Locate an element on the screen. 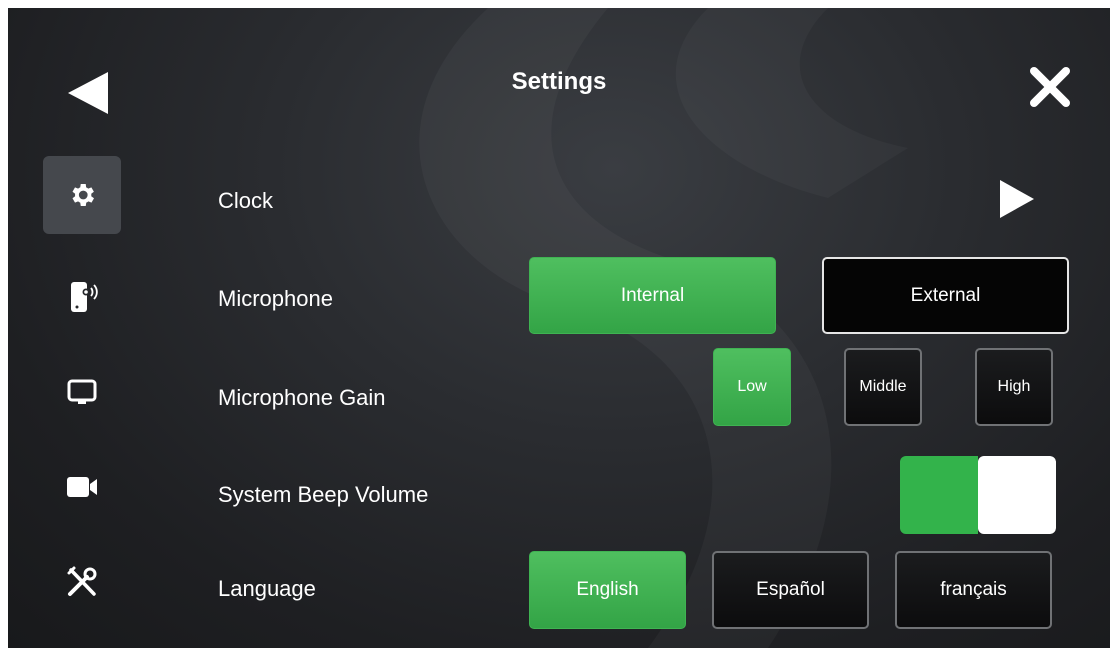 The width and height of the screenshot is (1110, 648). page-title: Settings is located at coordinates (559, 81).